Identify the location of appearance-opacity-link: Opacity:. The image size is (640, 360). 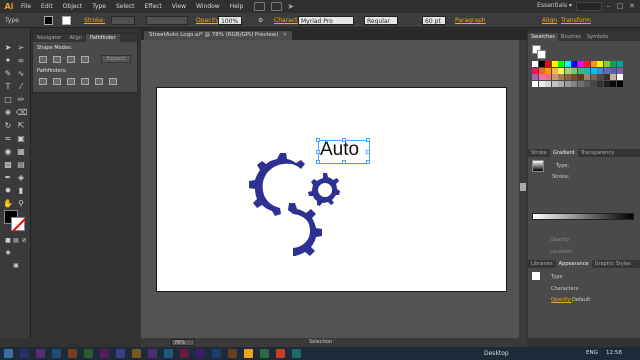
(561, 300).